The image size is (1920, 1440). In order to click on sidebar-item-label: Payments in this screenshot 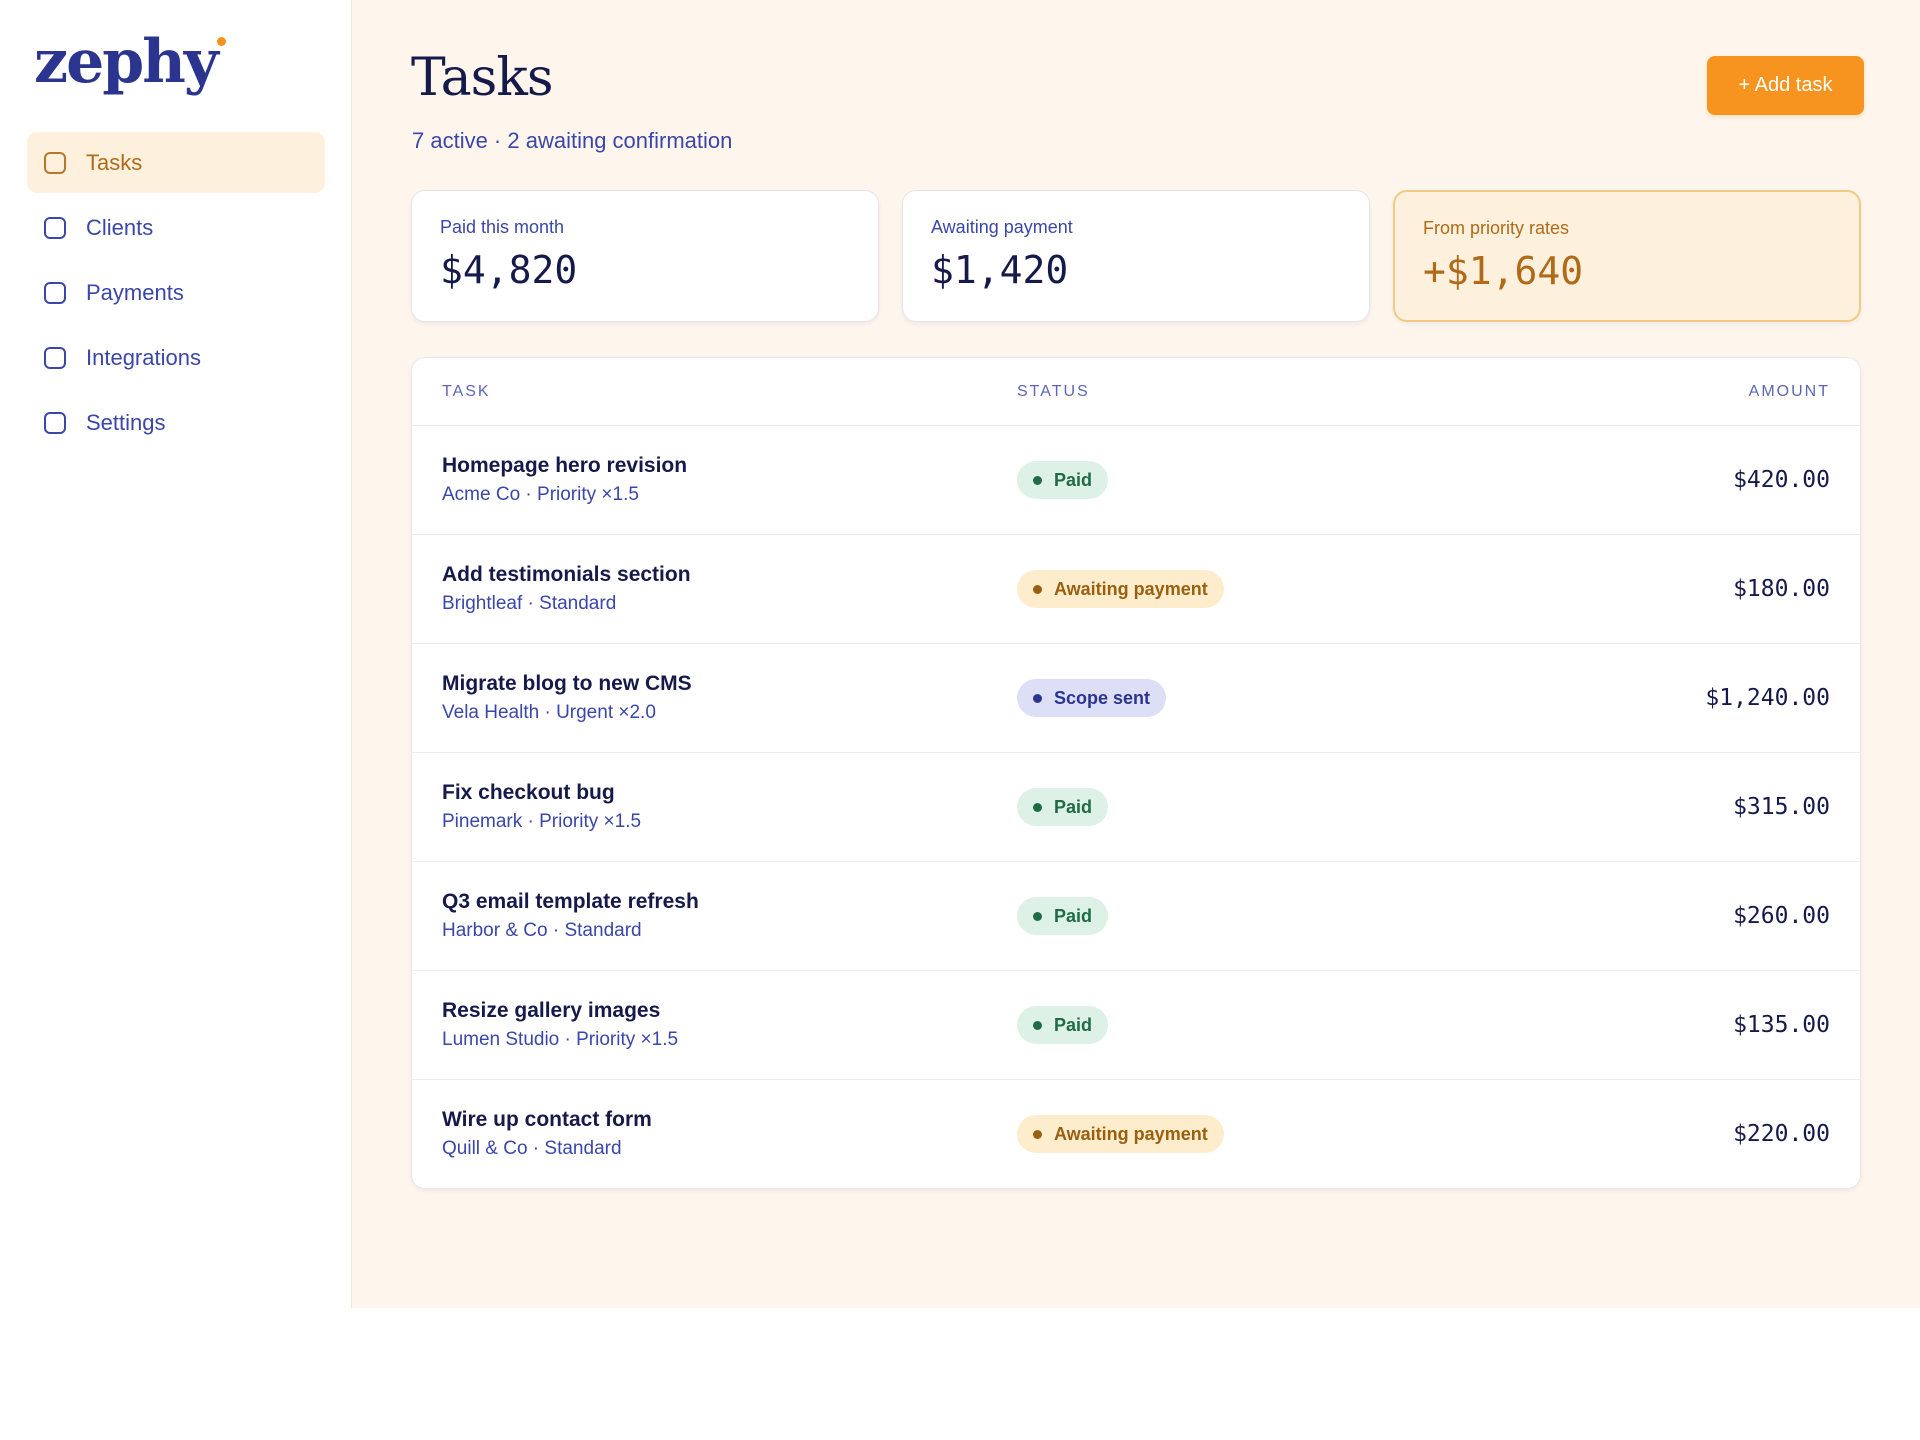, I will do `click(135, 292)`.